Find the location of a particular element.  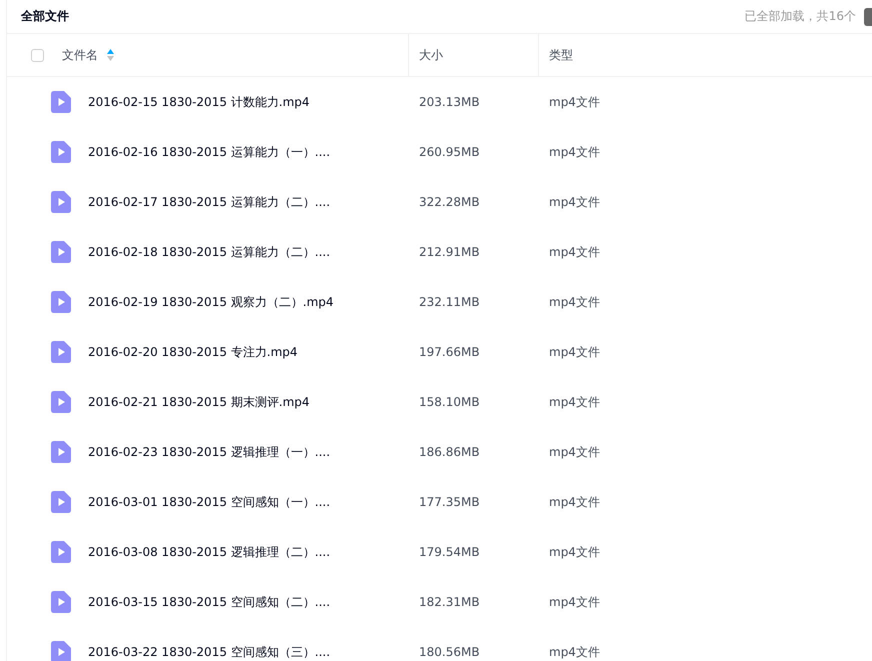

page-title: 全部文件 is located at coordinates (45, 16).